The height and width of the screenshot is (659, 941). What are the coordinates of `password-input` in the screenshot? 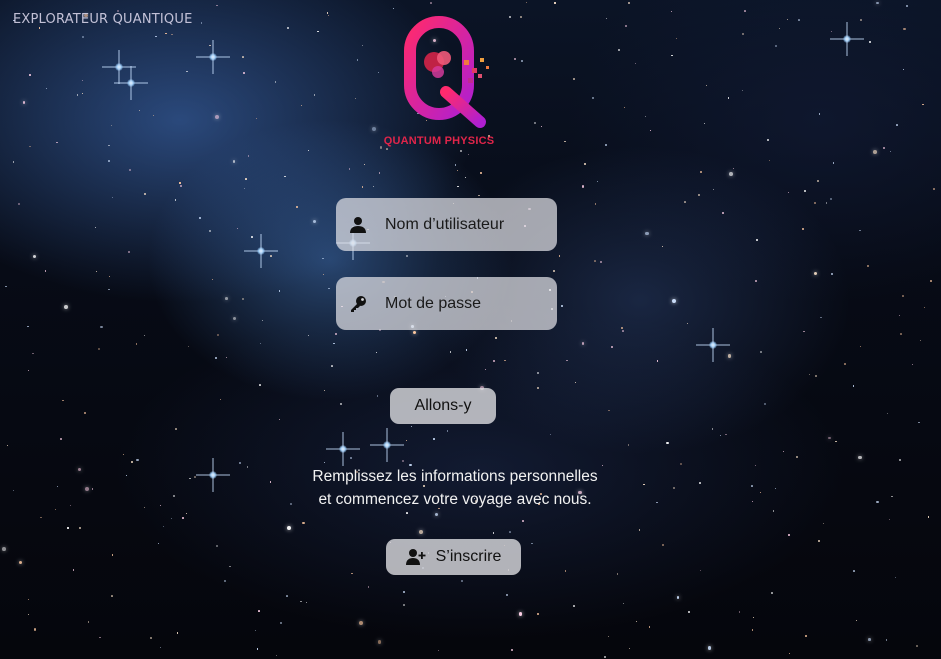 It's located at (465, 303).